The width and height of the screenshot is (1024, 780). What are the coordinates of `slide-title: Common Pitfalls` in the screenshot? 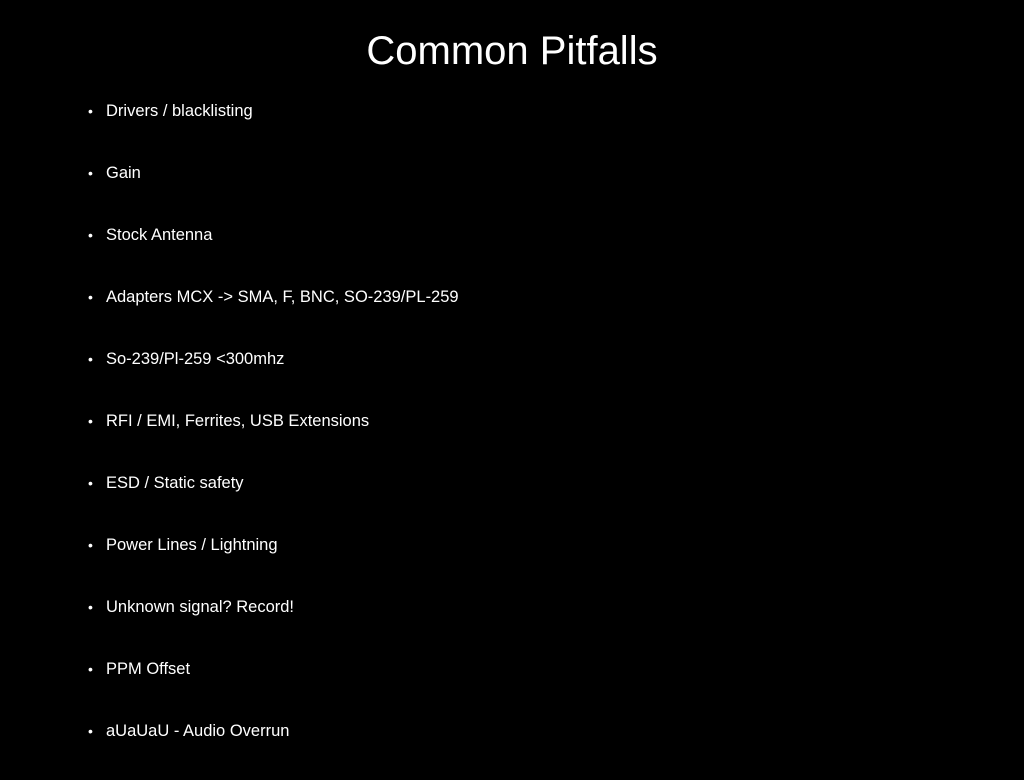 It's located at (512, 51).